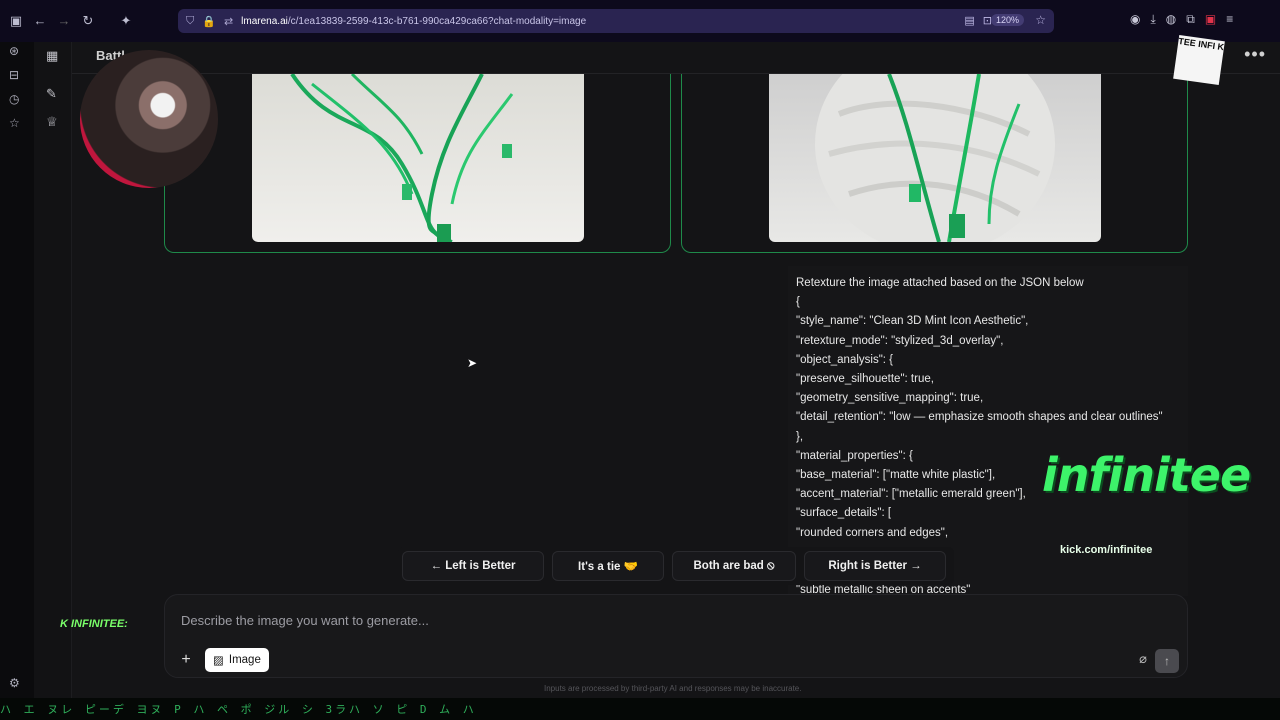 The image size is (1280, 720). Describe the element at coordinates (473, 566) in the screenshot. I see `left-is-better-button: ← Left is Better` at that location.